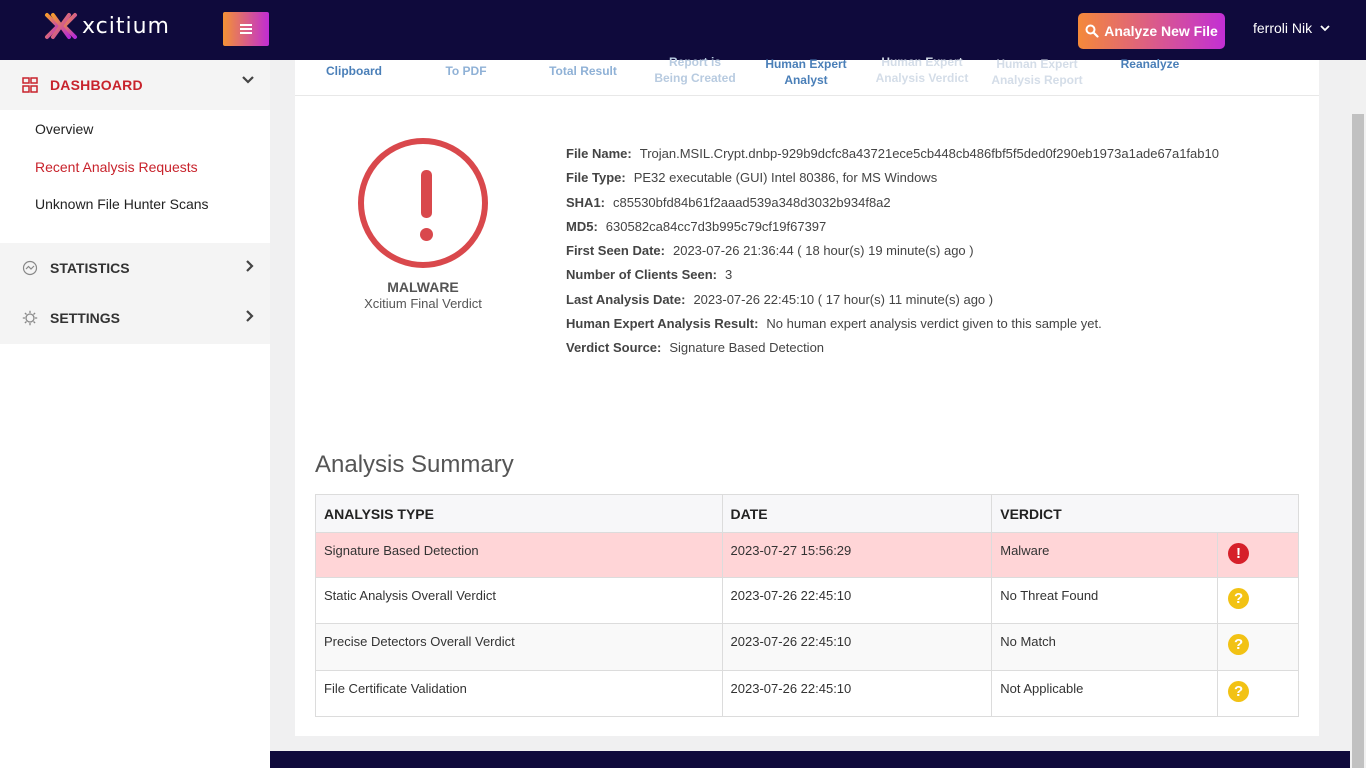  What do you see at coordinates (126, 26) in the screenshot?
I see `brand-name: xcitium` at bounding box center [126, 26].